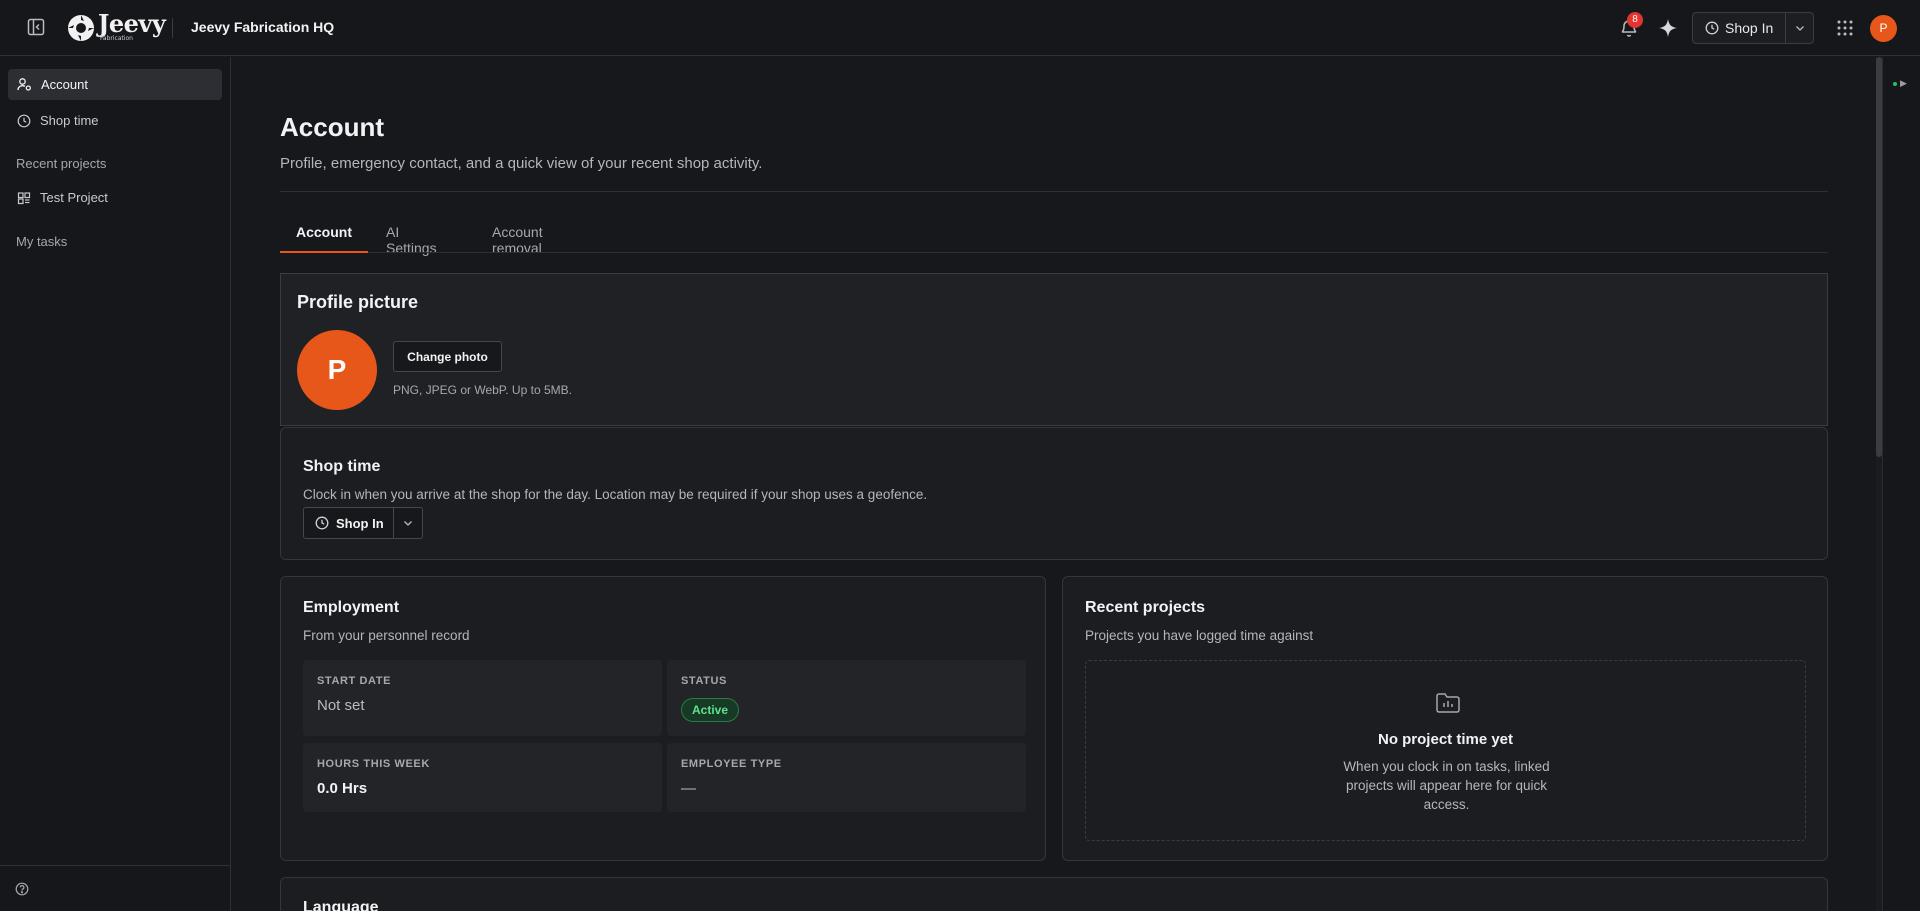  What do you see at coordinates (172, 28) in the screenshot?
I see `topbar-divider` at bounding box center [172, 28].